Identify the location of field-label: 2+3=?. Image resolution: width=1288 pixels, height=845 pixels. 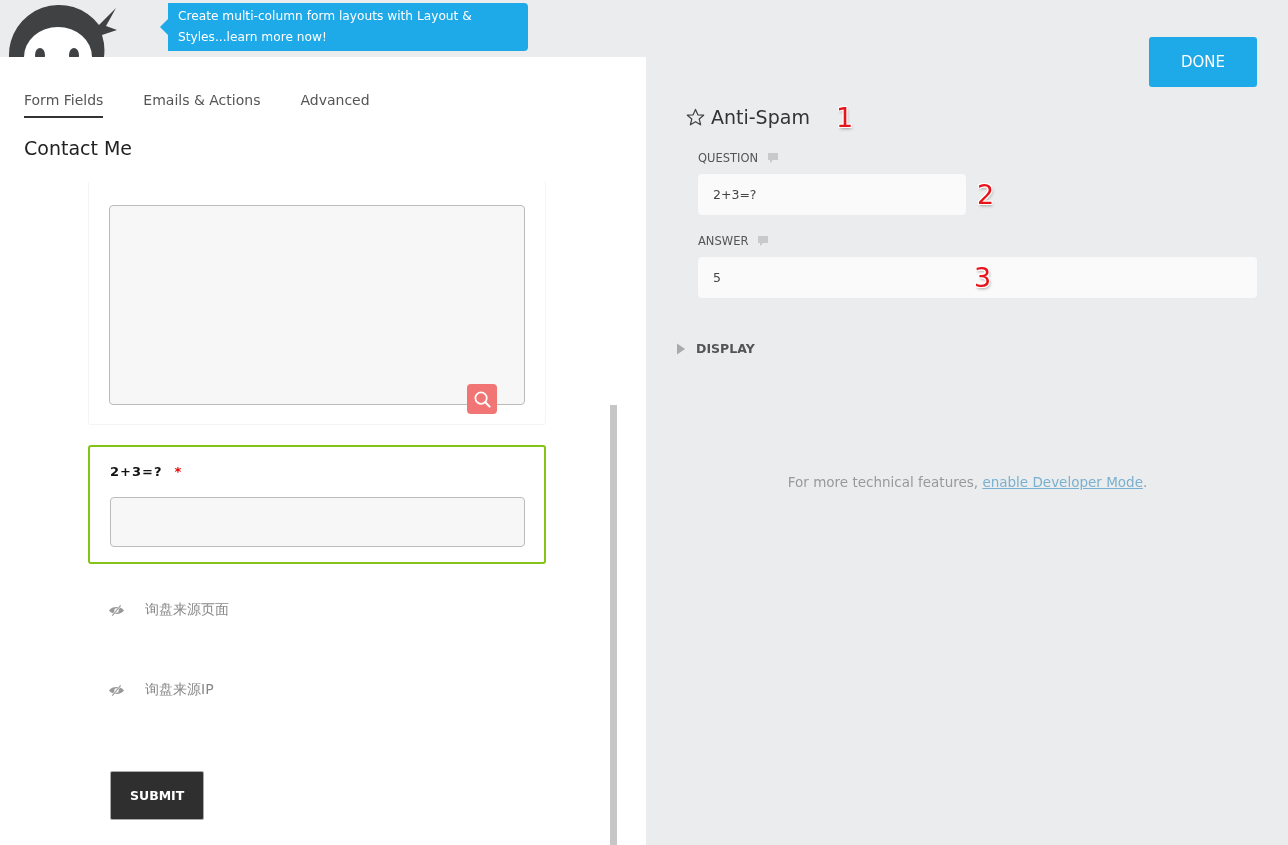
(136, 471).